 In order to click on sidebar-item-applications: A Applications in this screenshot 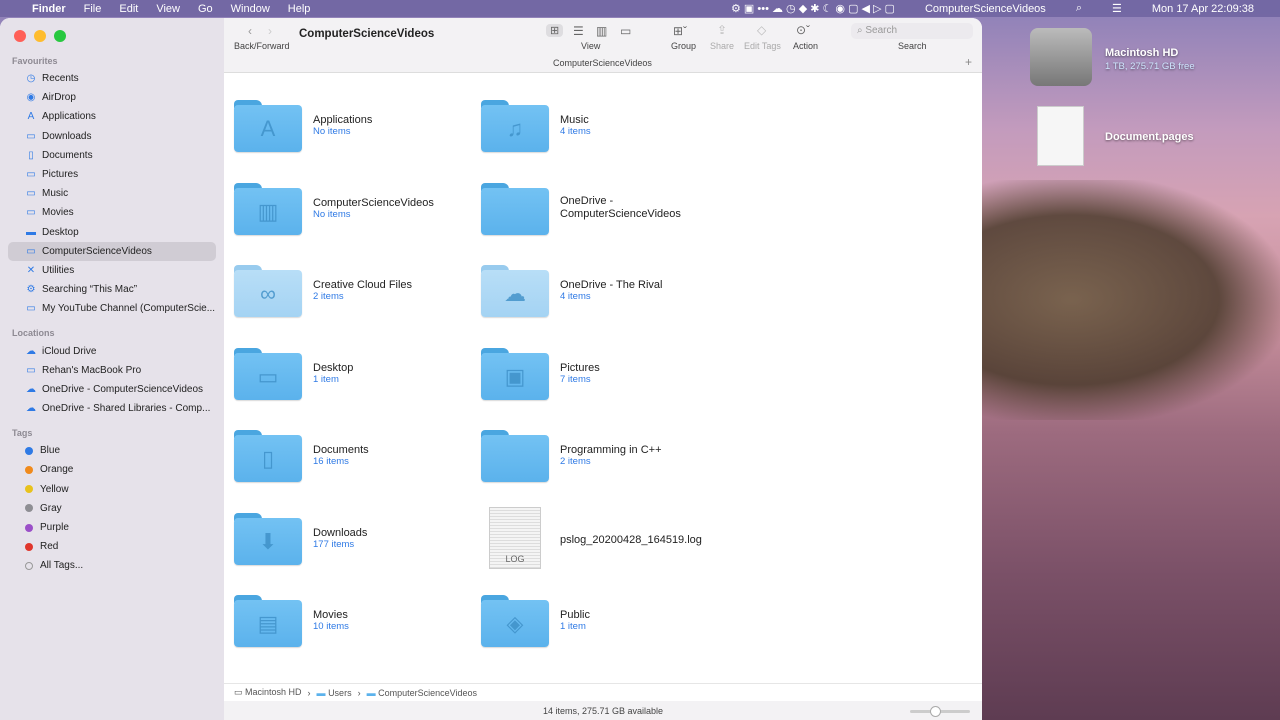, I will do `click(112, 116)`.